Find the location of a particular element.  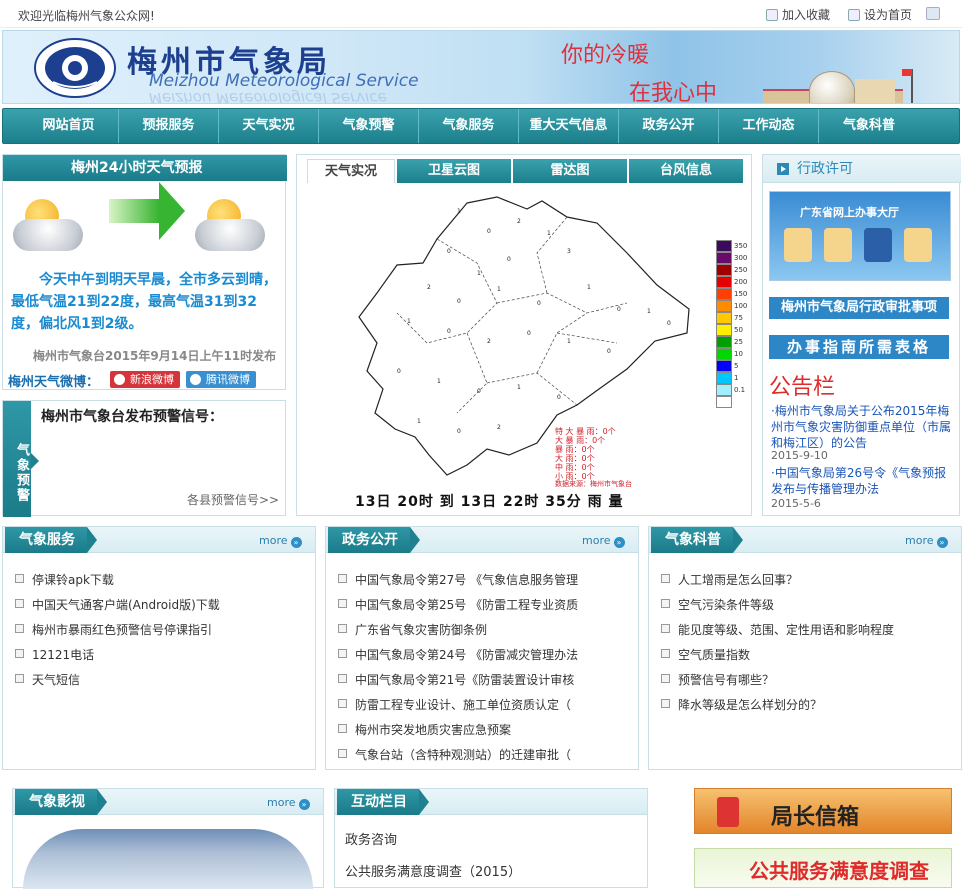

interactive-link: 政务咨询 is located at coordinates (371, 838).